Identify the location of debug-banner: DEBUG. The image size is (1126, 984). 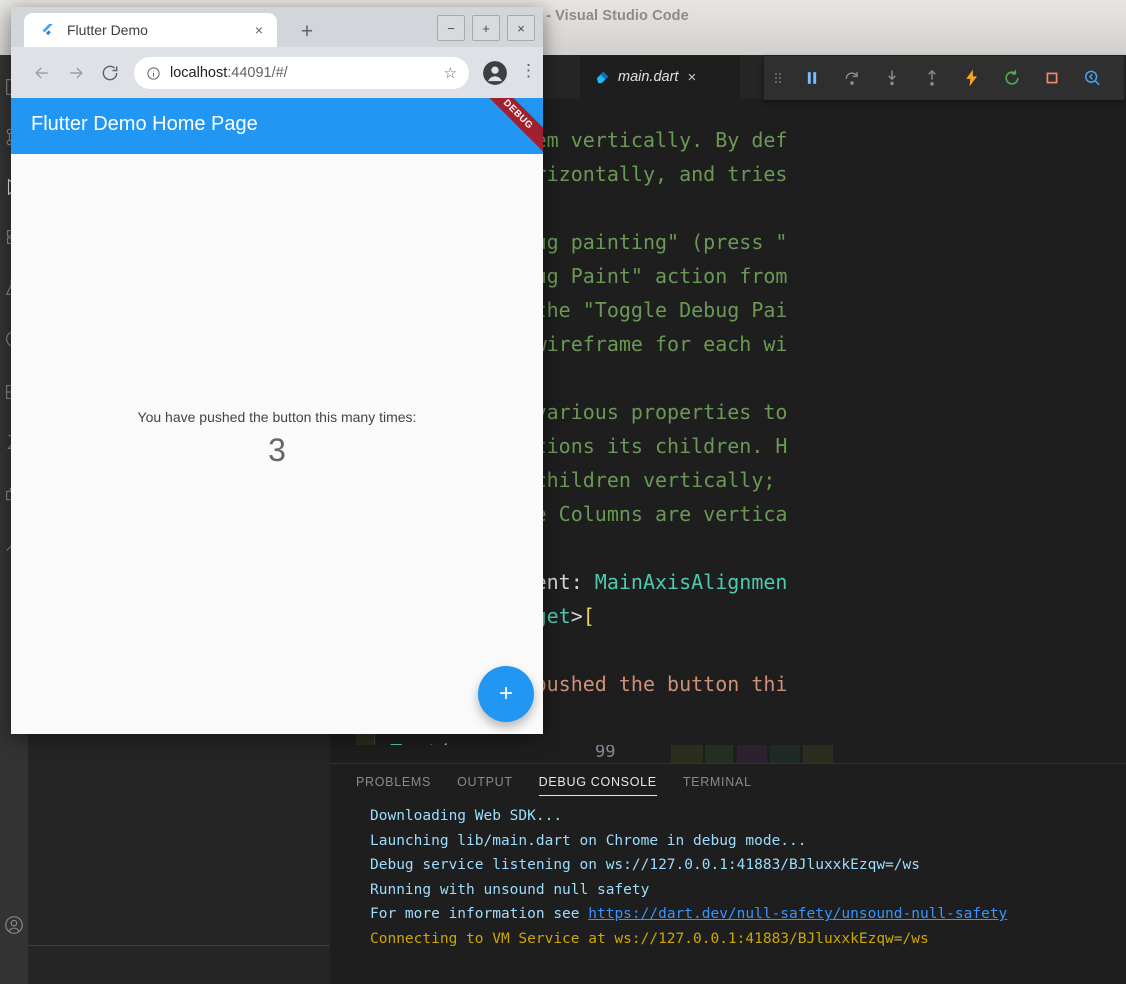
(509, 126).